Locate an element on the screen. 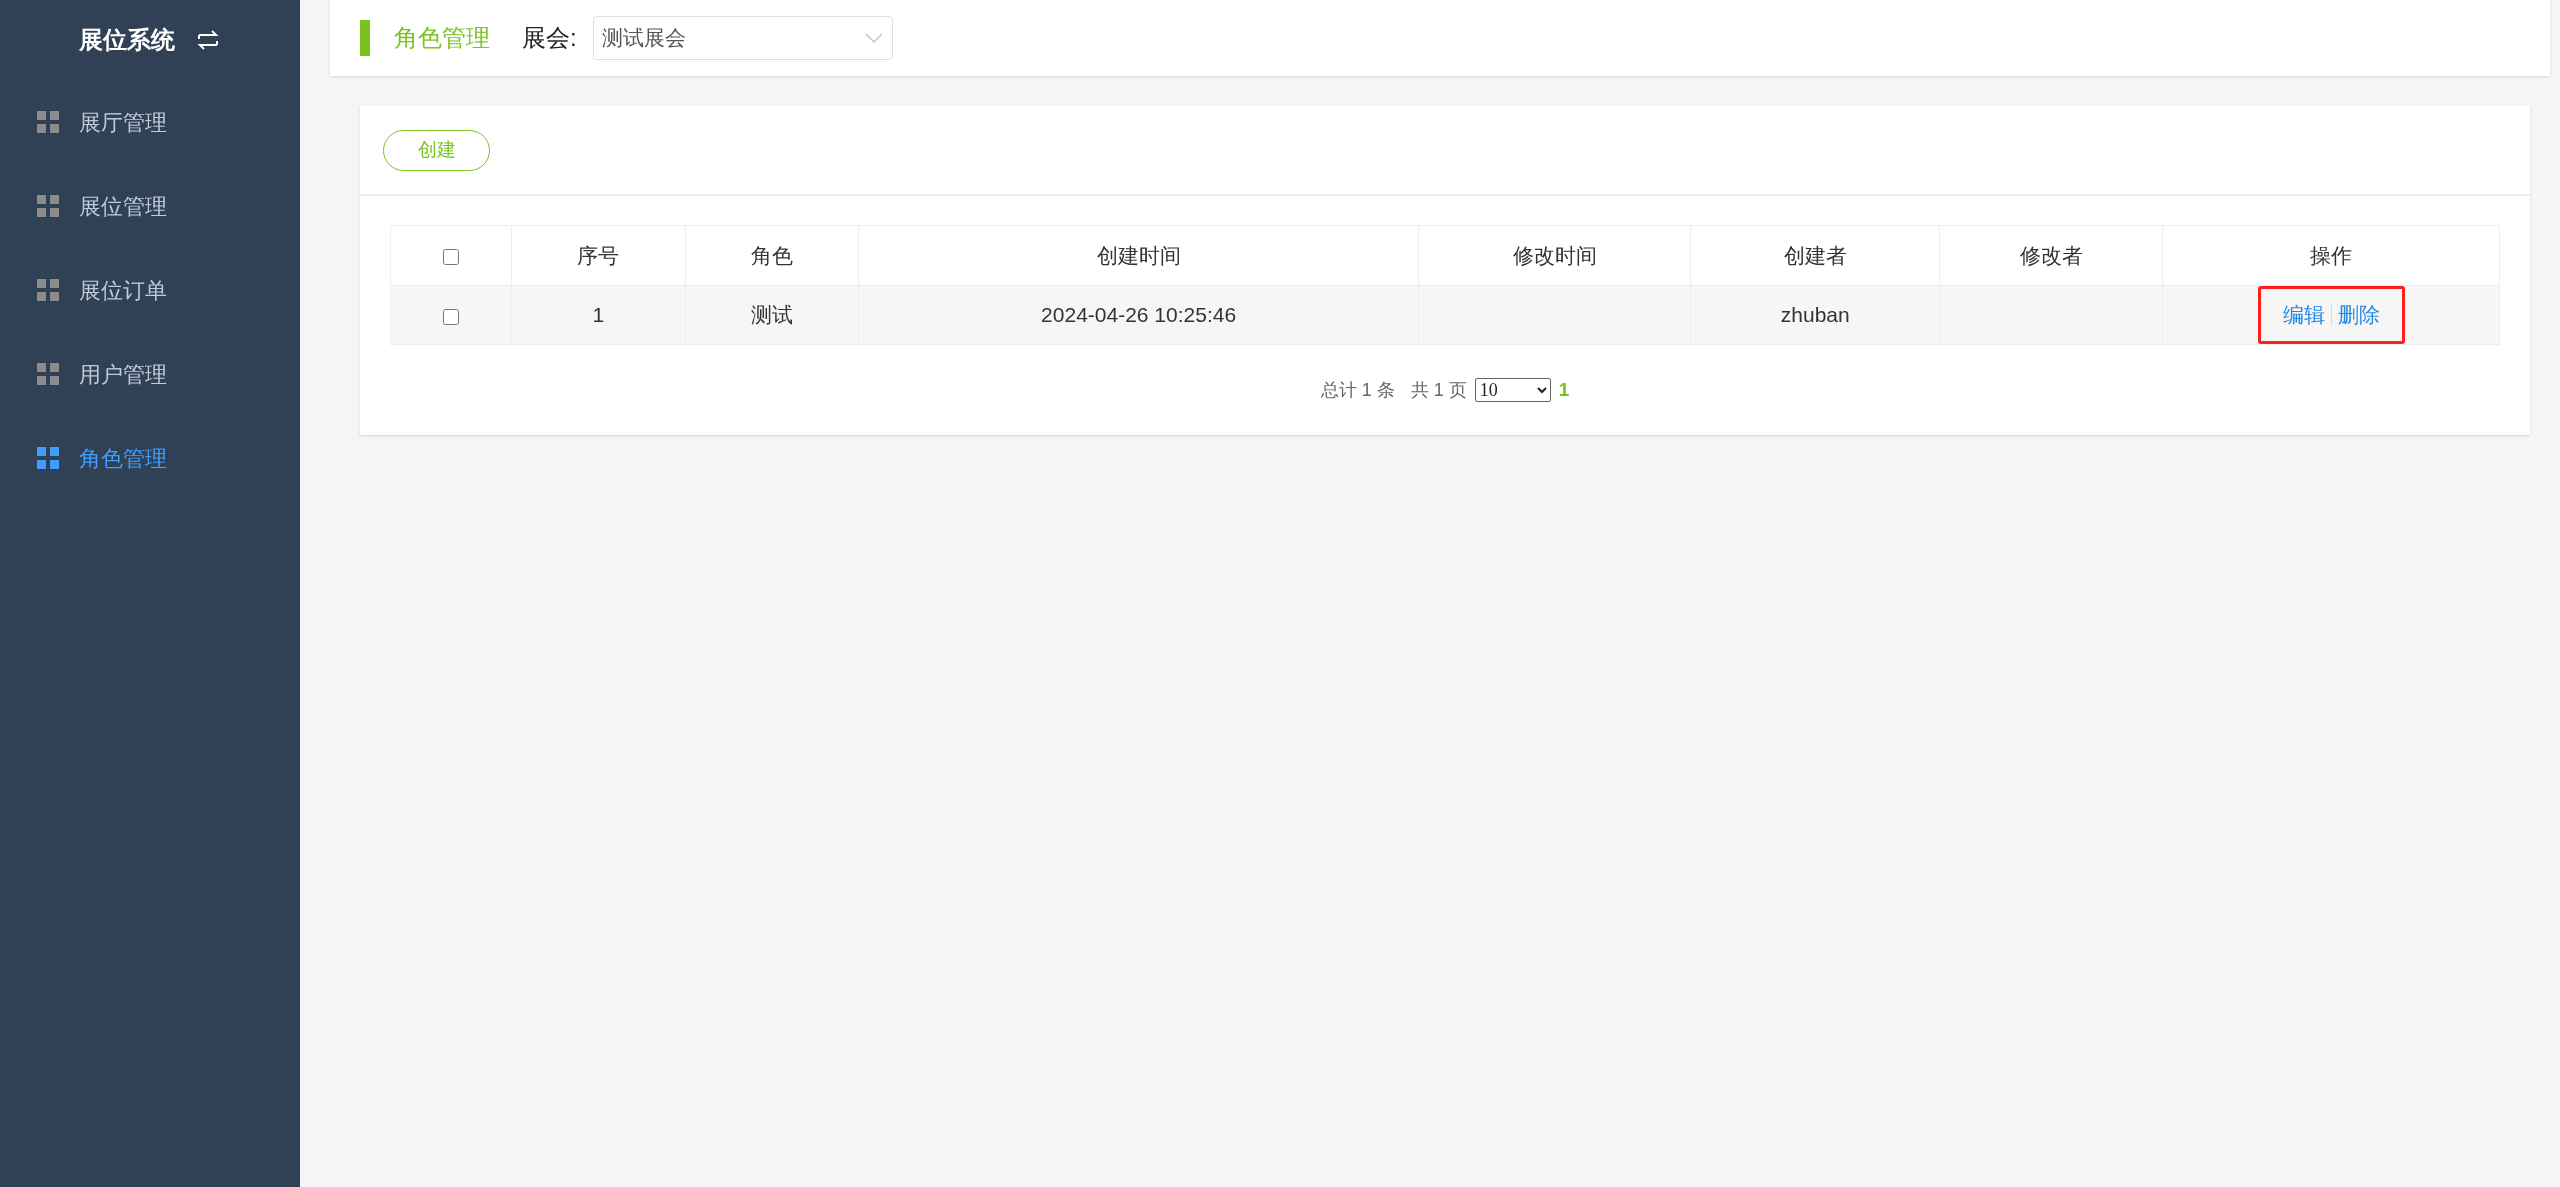  sidebar-item: 角色管理 is located at coordinates (150, 458).